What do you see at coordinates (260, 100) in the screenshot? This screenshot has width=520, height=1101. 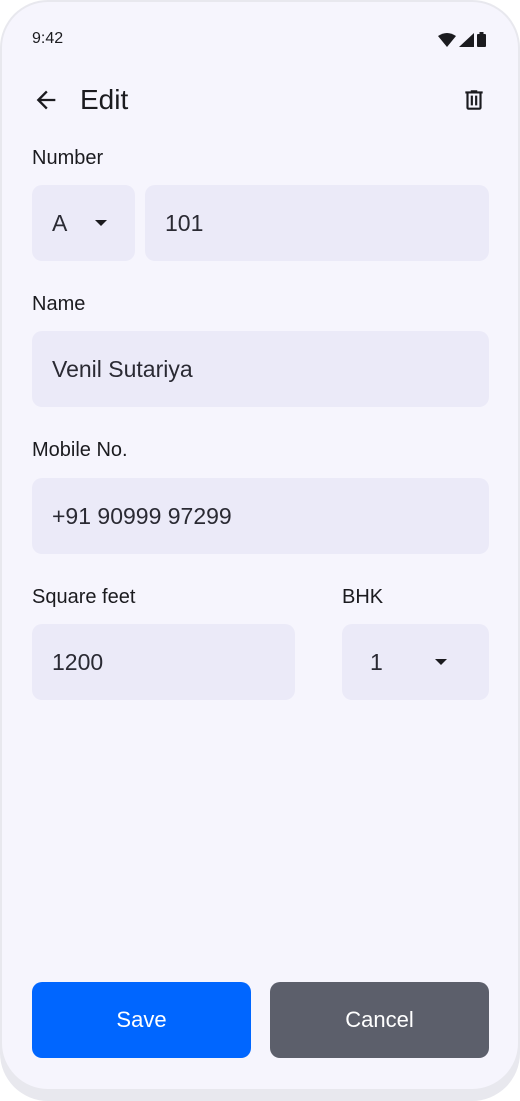 I see `app-bar: Edit` at bounding box center [260, 100].